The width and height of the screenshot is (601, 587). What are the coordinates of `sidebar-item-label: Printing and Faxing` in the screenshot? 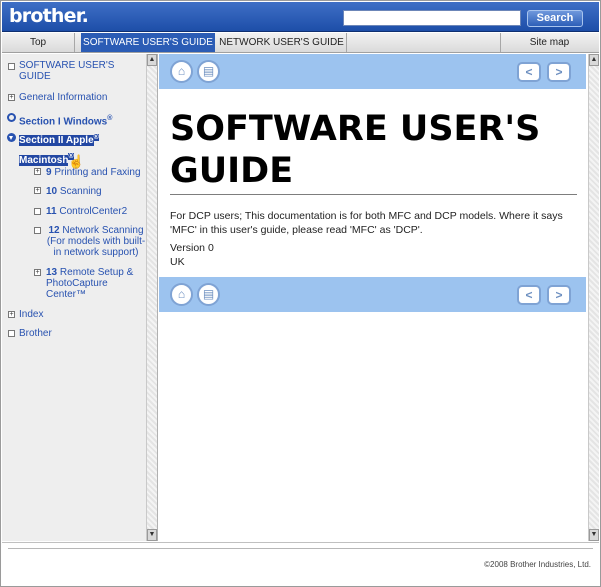 It's located at (97, 172).